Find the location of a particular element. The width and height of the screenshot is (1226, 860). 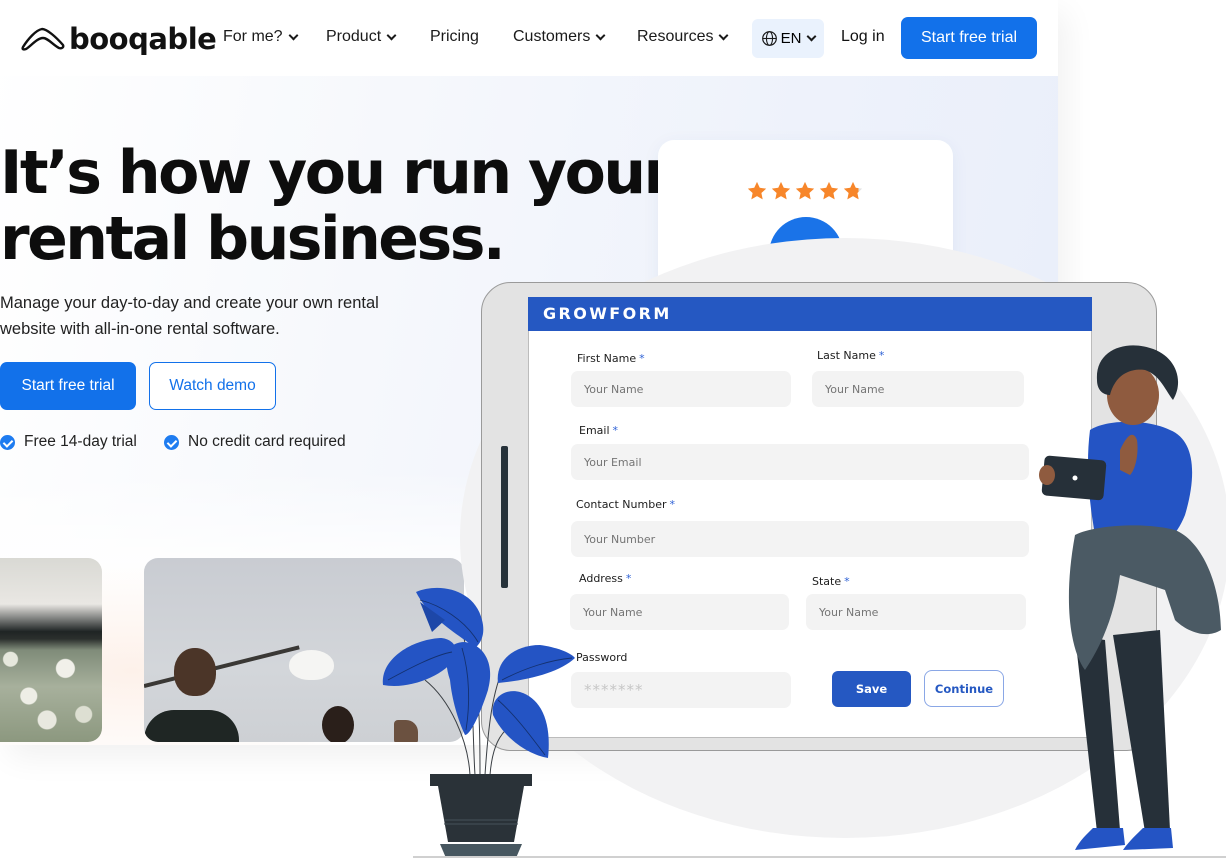

address-label: Address * is located at coordinates (605, 578).